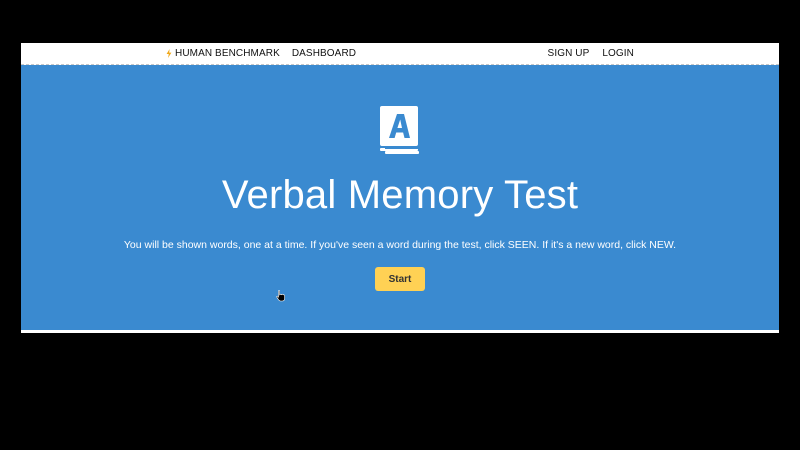 The width and height of the screenshot is (800, 450). Describe the element at coordinates (227, 53) in the screenshot. I see `brand-label: HUMAN BENCHMARK` at that location.